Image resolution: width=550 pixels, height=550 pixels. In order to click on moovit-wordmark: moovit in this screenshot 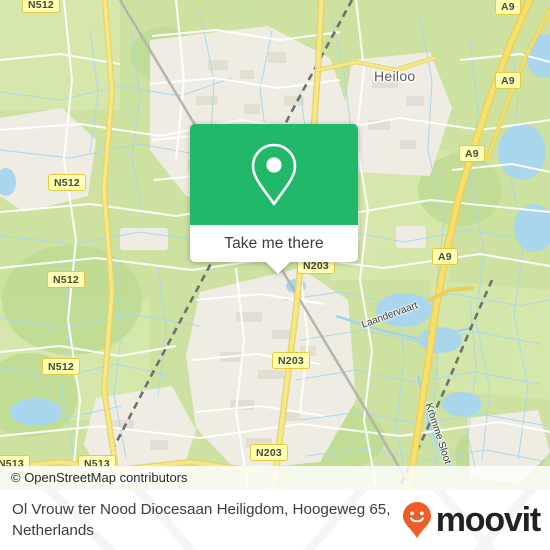, I will do `click(488, 520)`.